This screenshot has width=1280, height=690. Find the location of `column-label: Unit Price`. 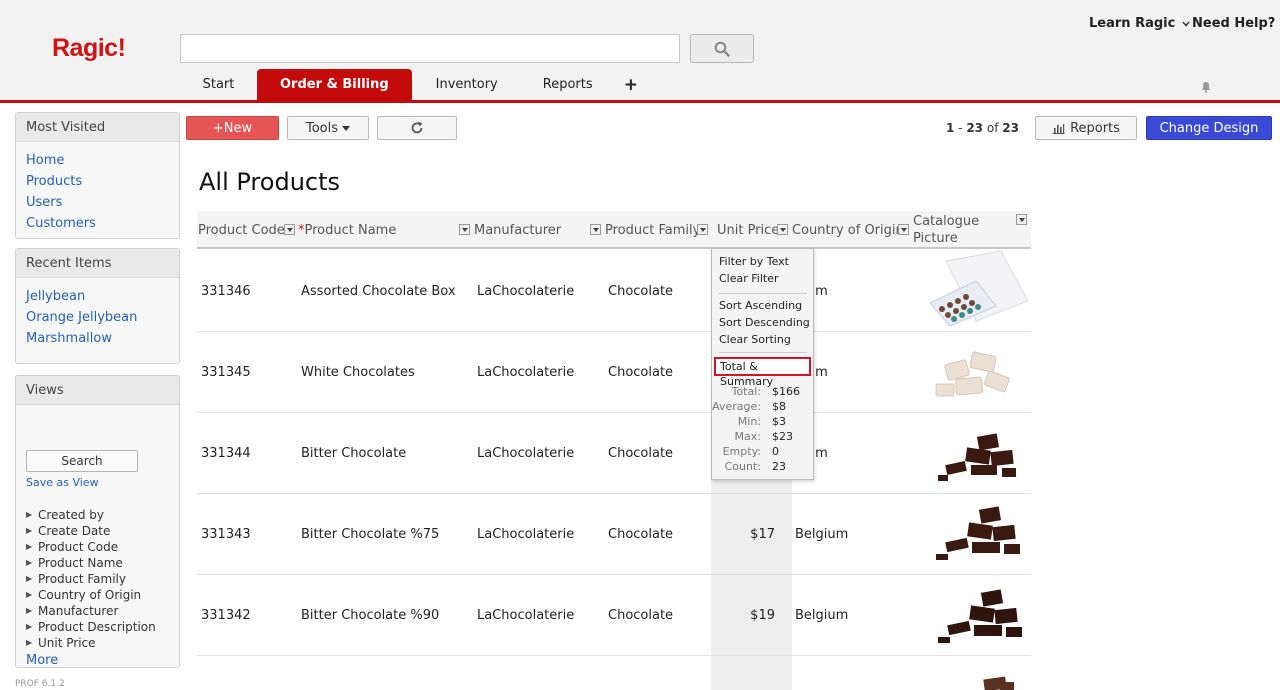

column-label: Unit Price is located at coordinates (748, 230).